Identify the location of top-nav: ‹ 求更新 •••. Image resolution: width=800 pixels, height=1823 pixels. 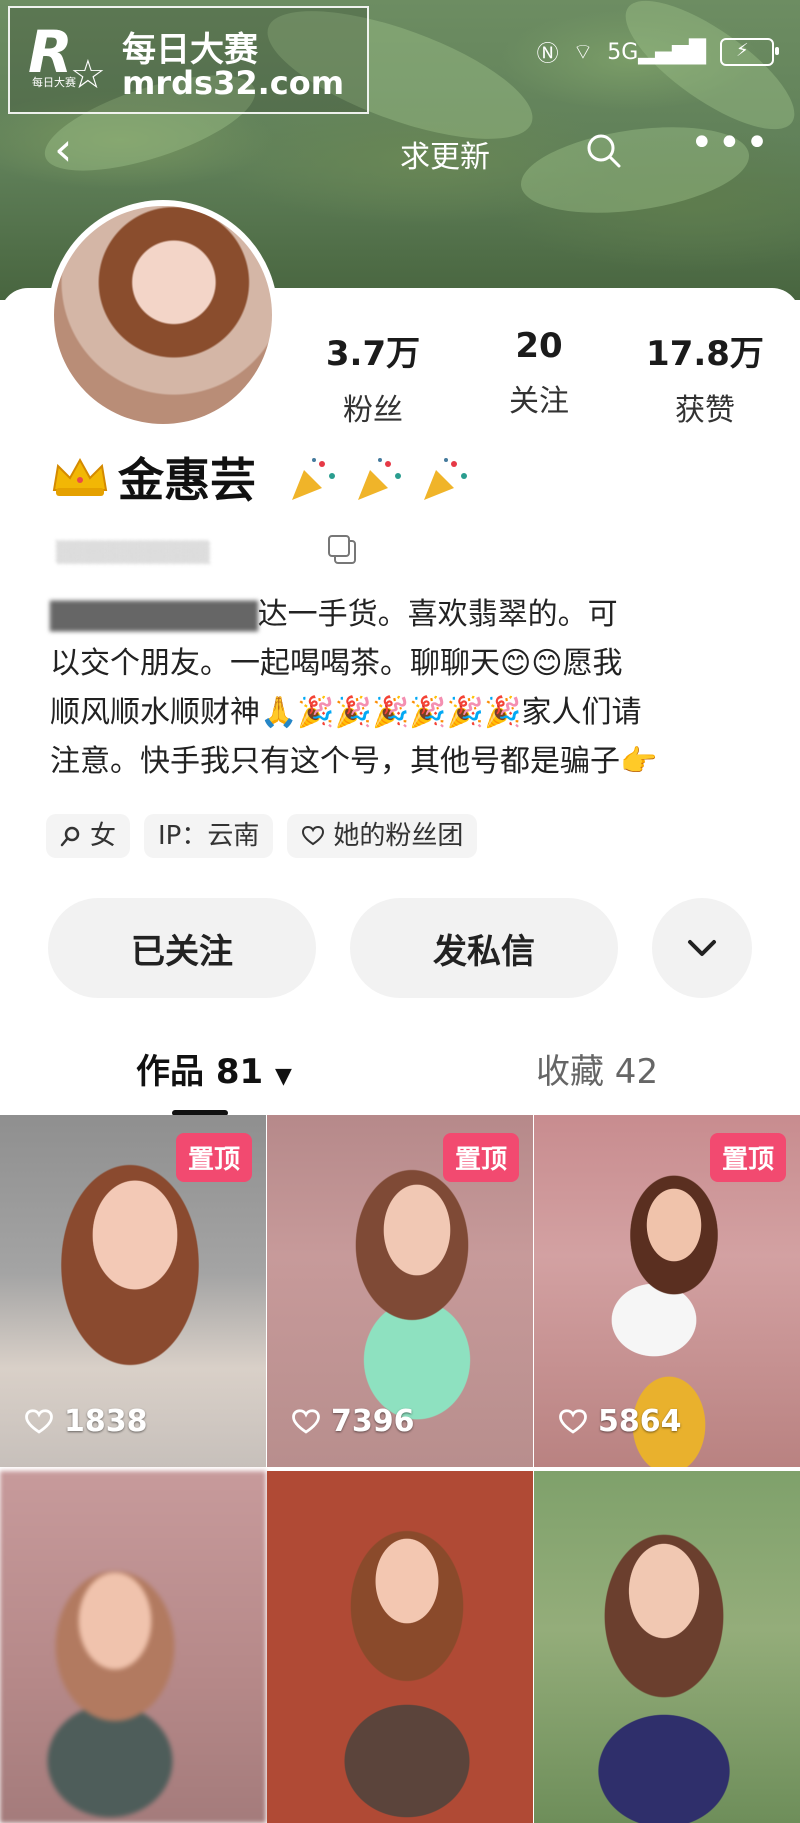
(400, 152).